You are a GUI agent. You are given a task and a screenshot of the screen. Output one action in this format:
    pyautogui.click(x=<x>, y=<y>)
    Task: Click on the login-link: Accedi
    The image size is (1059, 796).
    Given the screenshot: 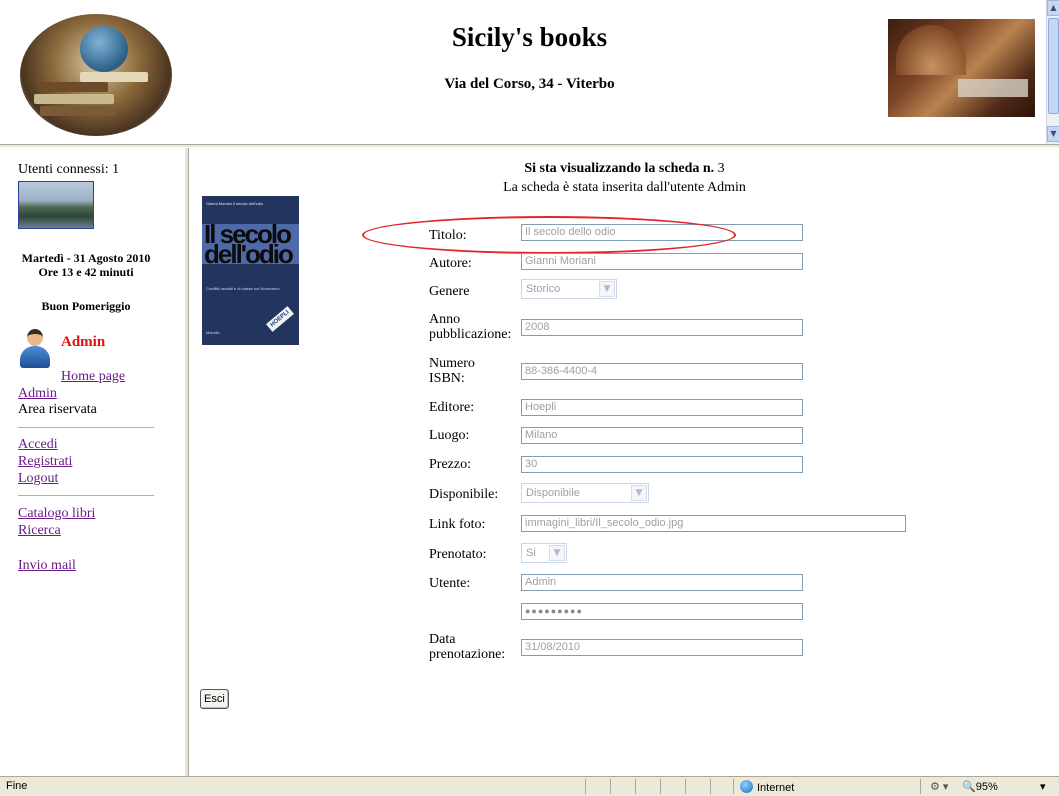 What is the action you would take?
    pyautogui.click(x=38, y=445)
    